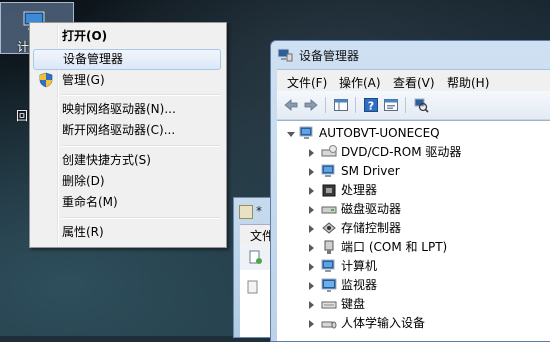 Image resolution: width=550 pixels, height=342 pixels. I want to click on menu-action: 操作(A), so click(360, 82).